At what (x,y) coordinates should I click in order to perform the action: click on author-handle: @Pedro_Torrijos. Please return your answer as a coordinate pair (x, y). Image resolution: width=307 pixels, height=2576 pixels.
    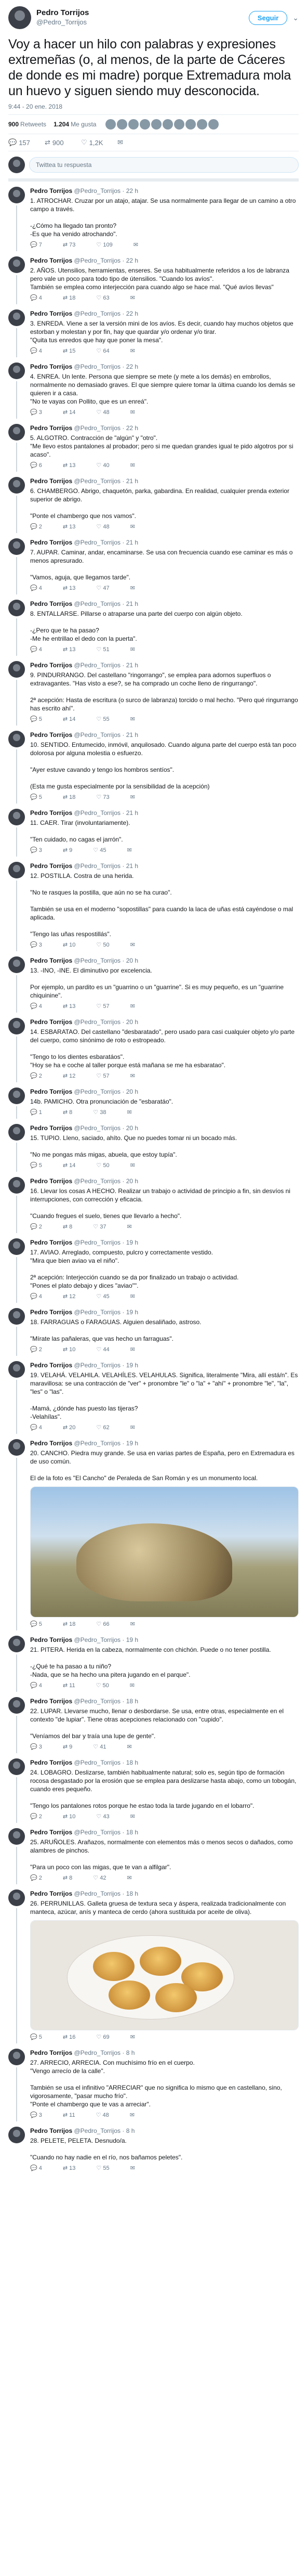
    Looking at the image, I should click on (62, 23).